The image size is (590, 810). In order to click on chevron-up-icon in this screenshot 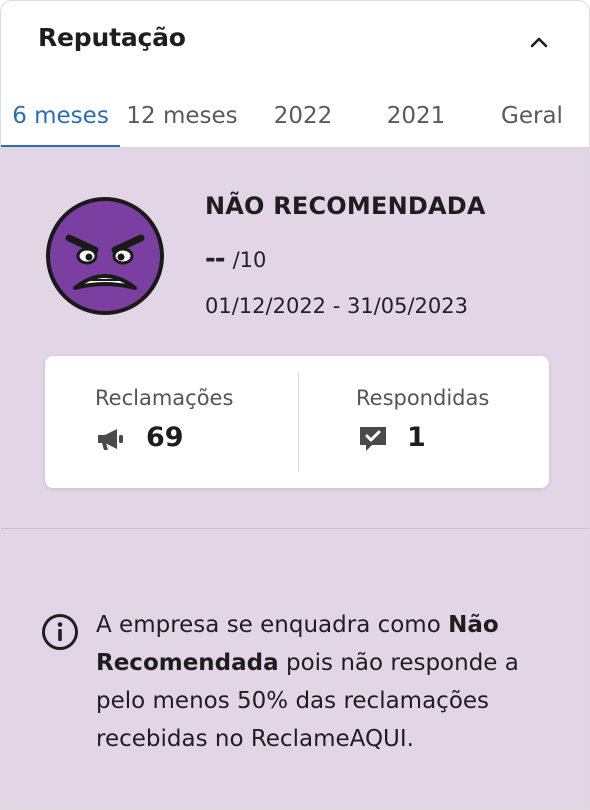, I will do `click(539, 43)`.